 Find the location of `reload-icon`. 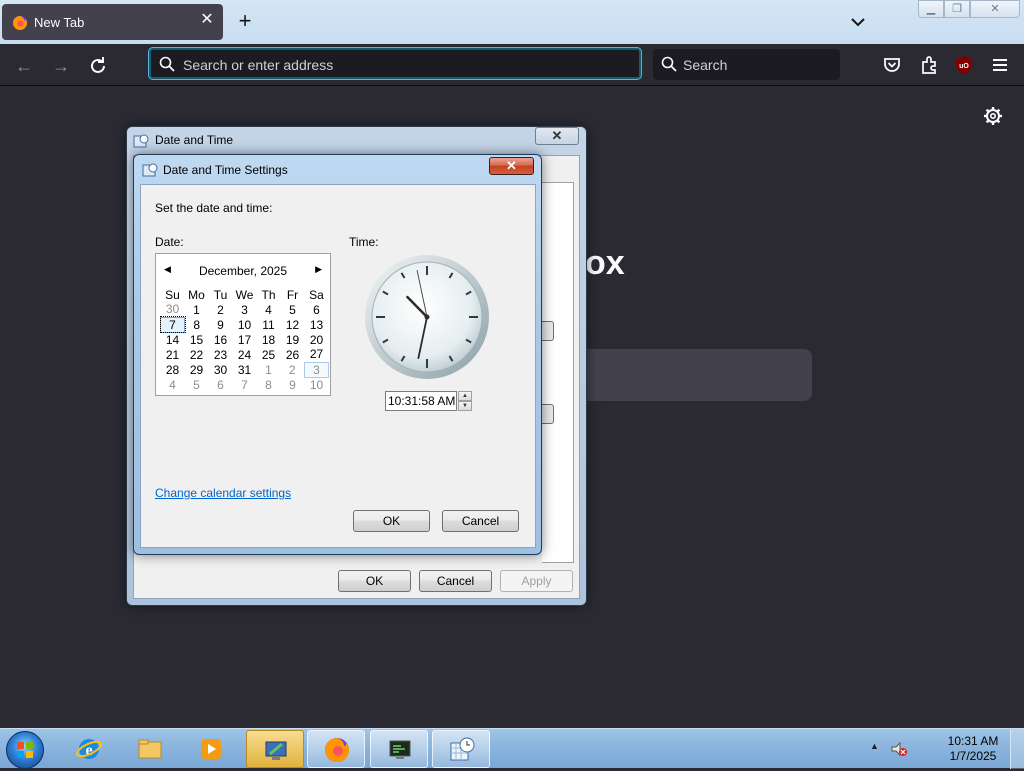

reload-icon is located at coordinates (98, 66).